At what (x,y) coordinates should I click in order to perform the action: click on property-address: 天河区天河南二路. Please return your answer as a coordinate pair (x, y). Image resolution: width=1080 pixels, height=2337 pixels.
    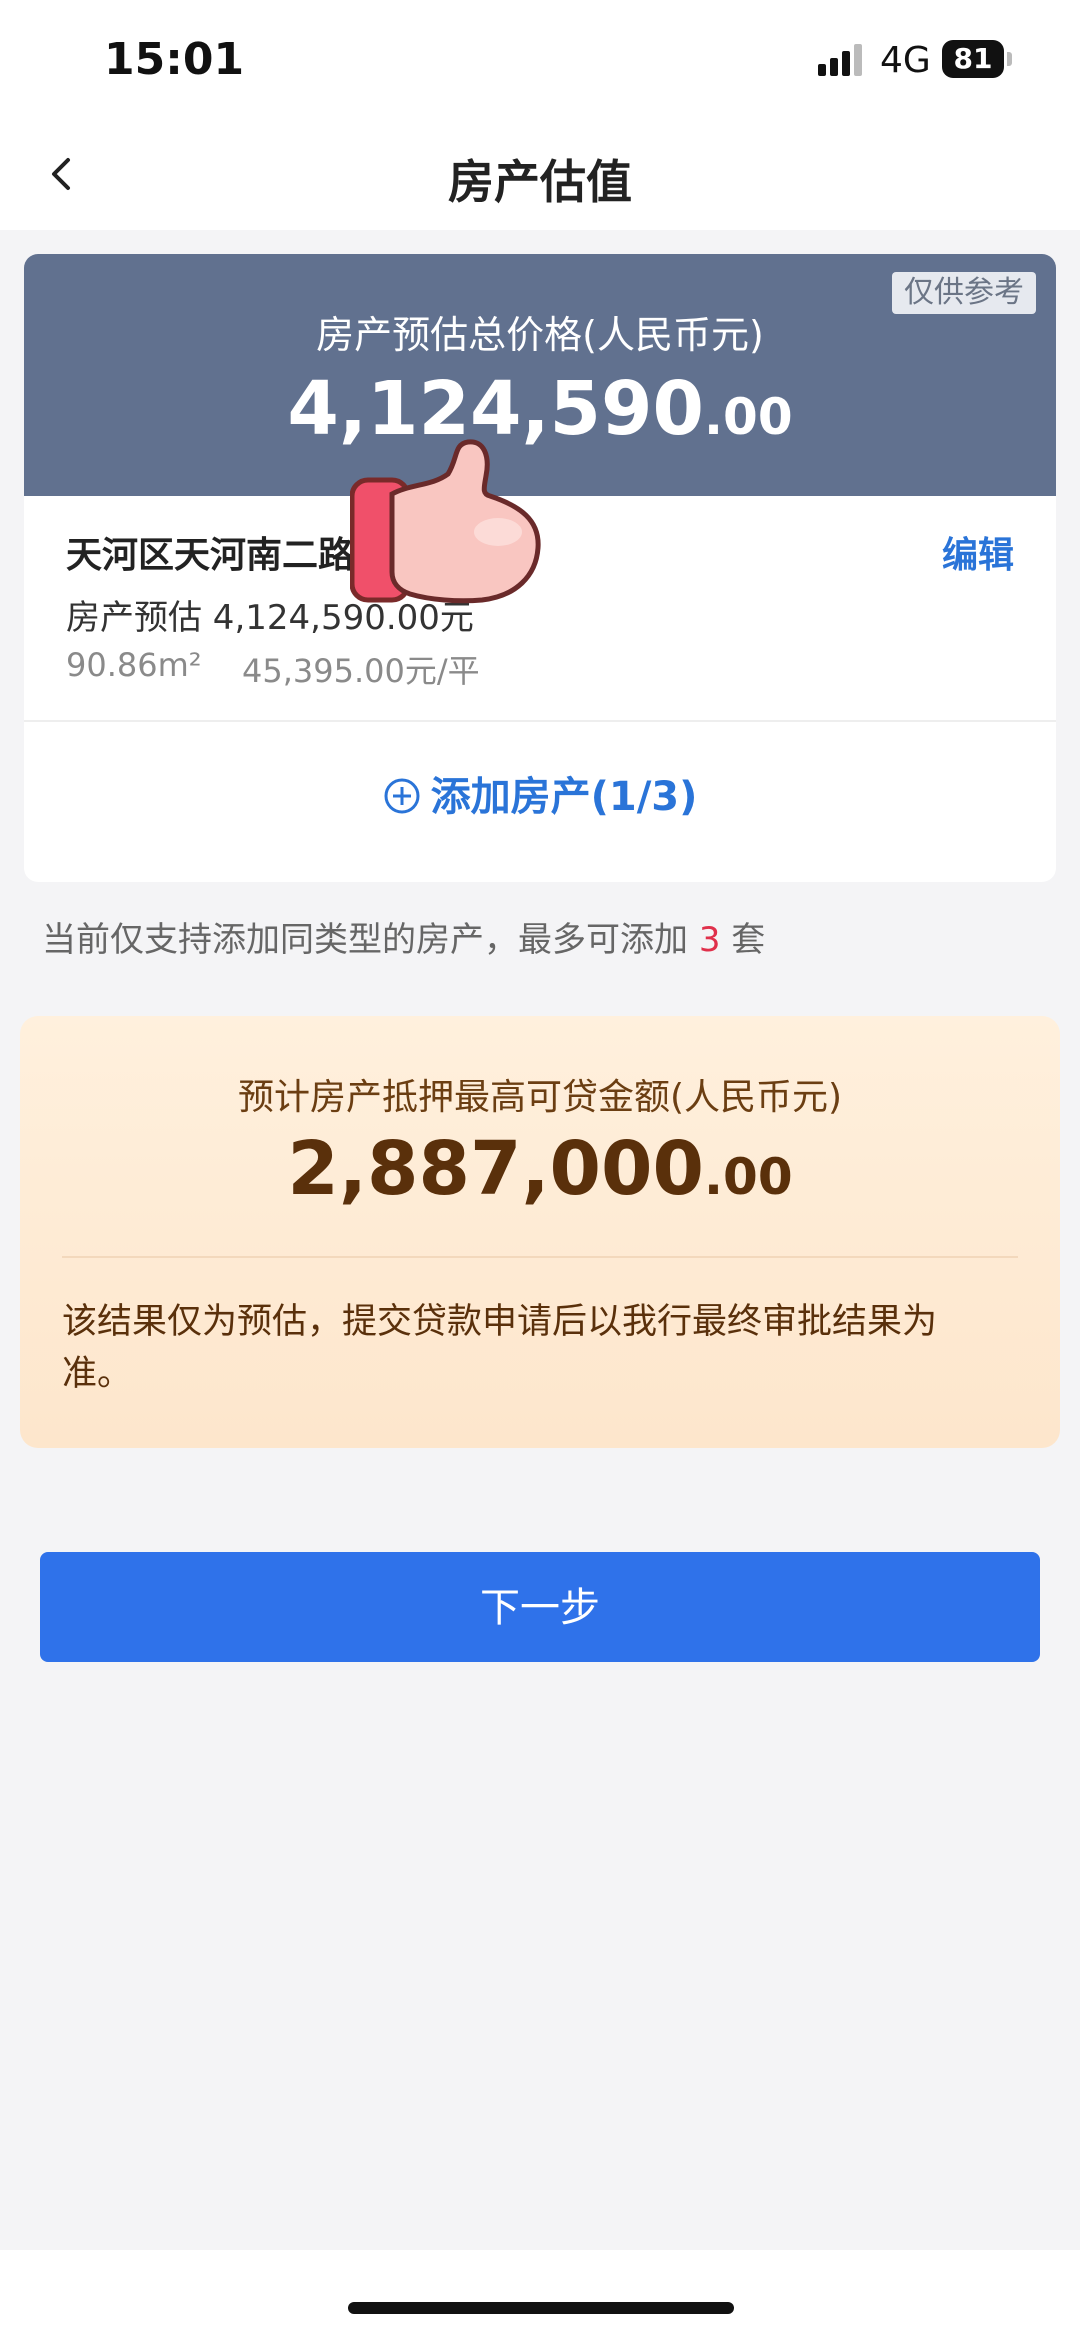
    Looking at the image, I should click on (210, 555).